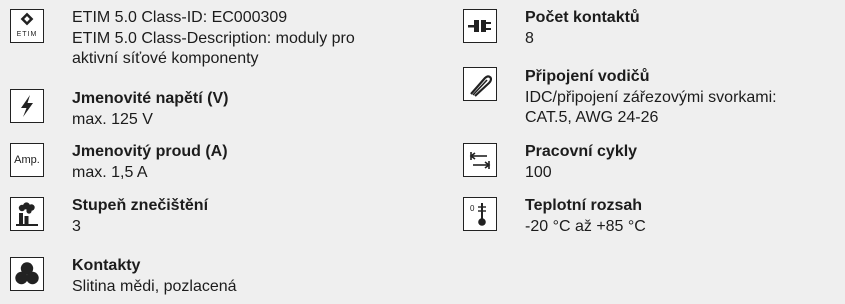 This screenshot has width=845, height=304. I want to click on etim-icon: ETIM, so click(27, 26).